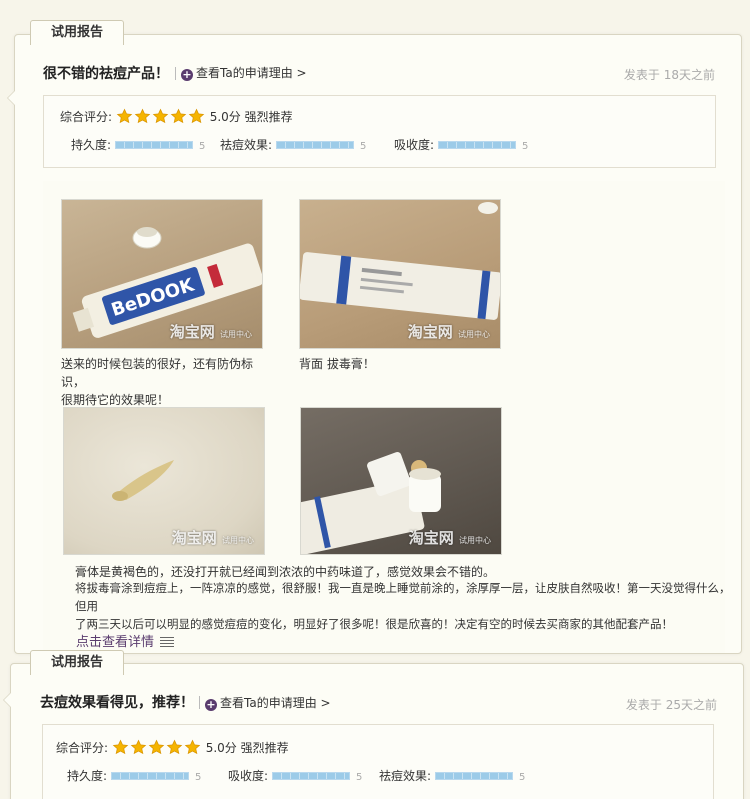 The width and height of the screenshot is (750, 799). What do you see at coordinates (106, 74) in the screenshot?
I see `review-title: 很不错的祛痘产品！` at bounding box center [106, 74].